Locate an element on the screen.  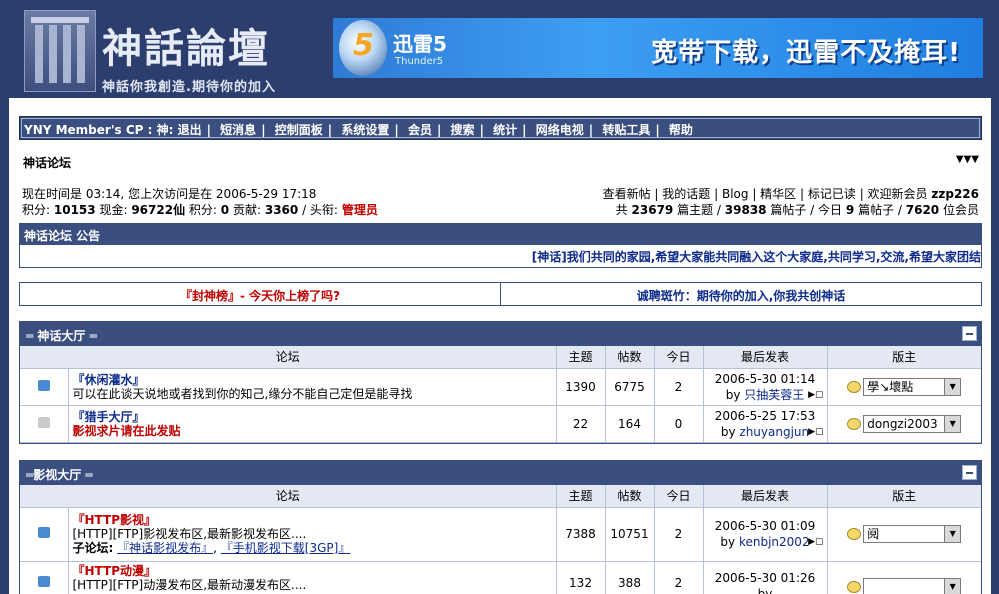
recruit-moderators-link: 诚聘斑竹：期待你的加入,你我共创神话 is located at coordinates (741, 294).